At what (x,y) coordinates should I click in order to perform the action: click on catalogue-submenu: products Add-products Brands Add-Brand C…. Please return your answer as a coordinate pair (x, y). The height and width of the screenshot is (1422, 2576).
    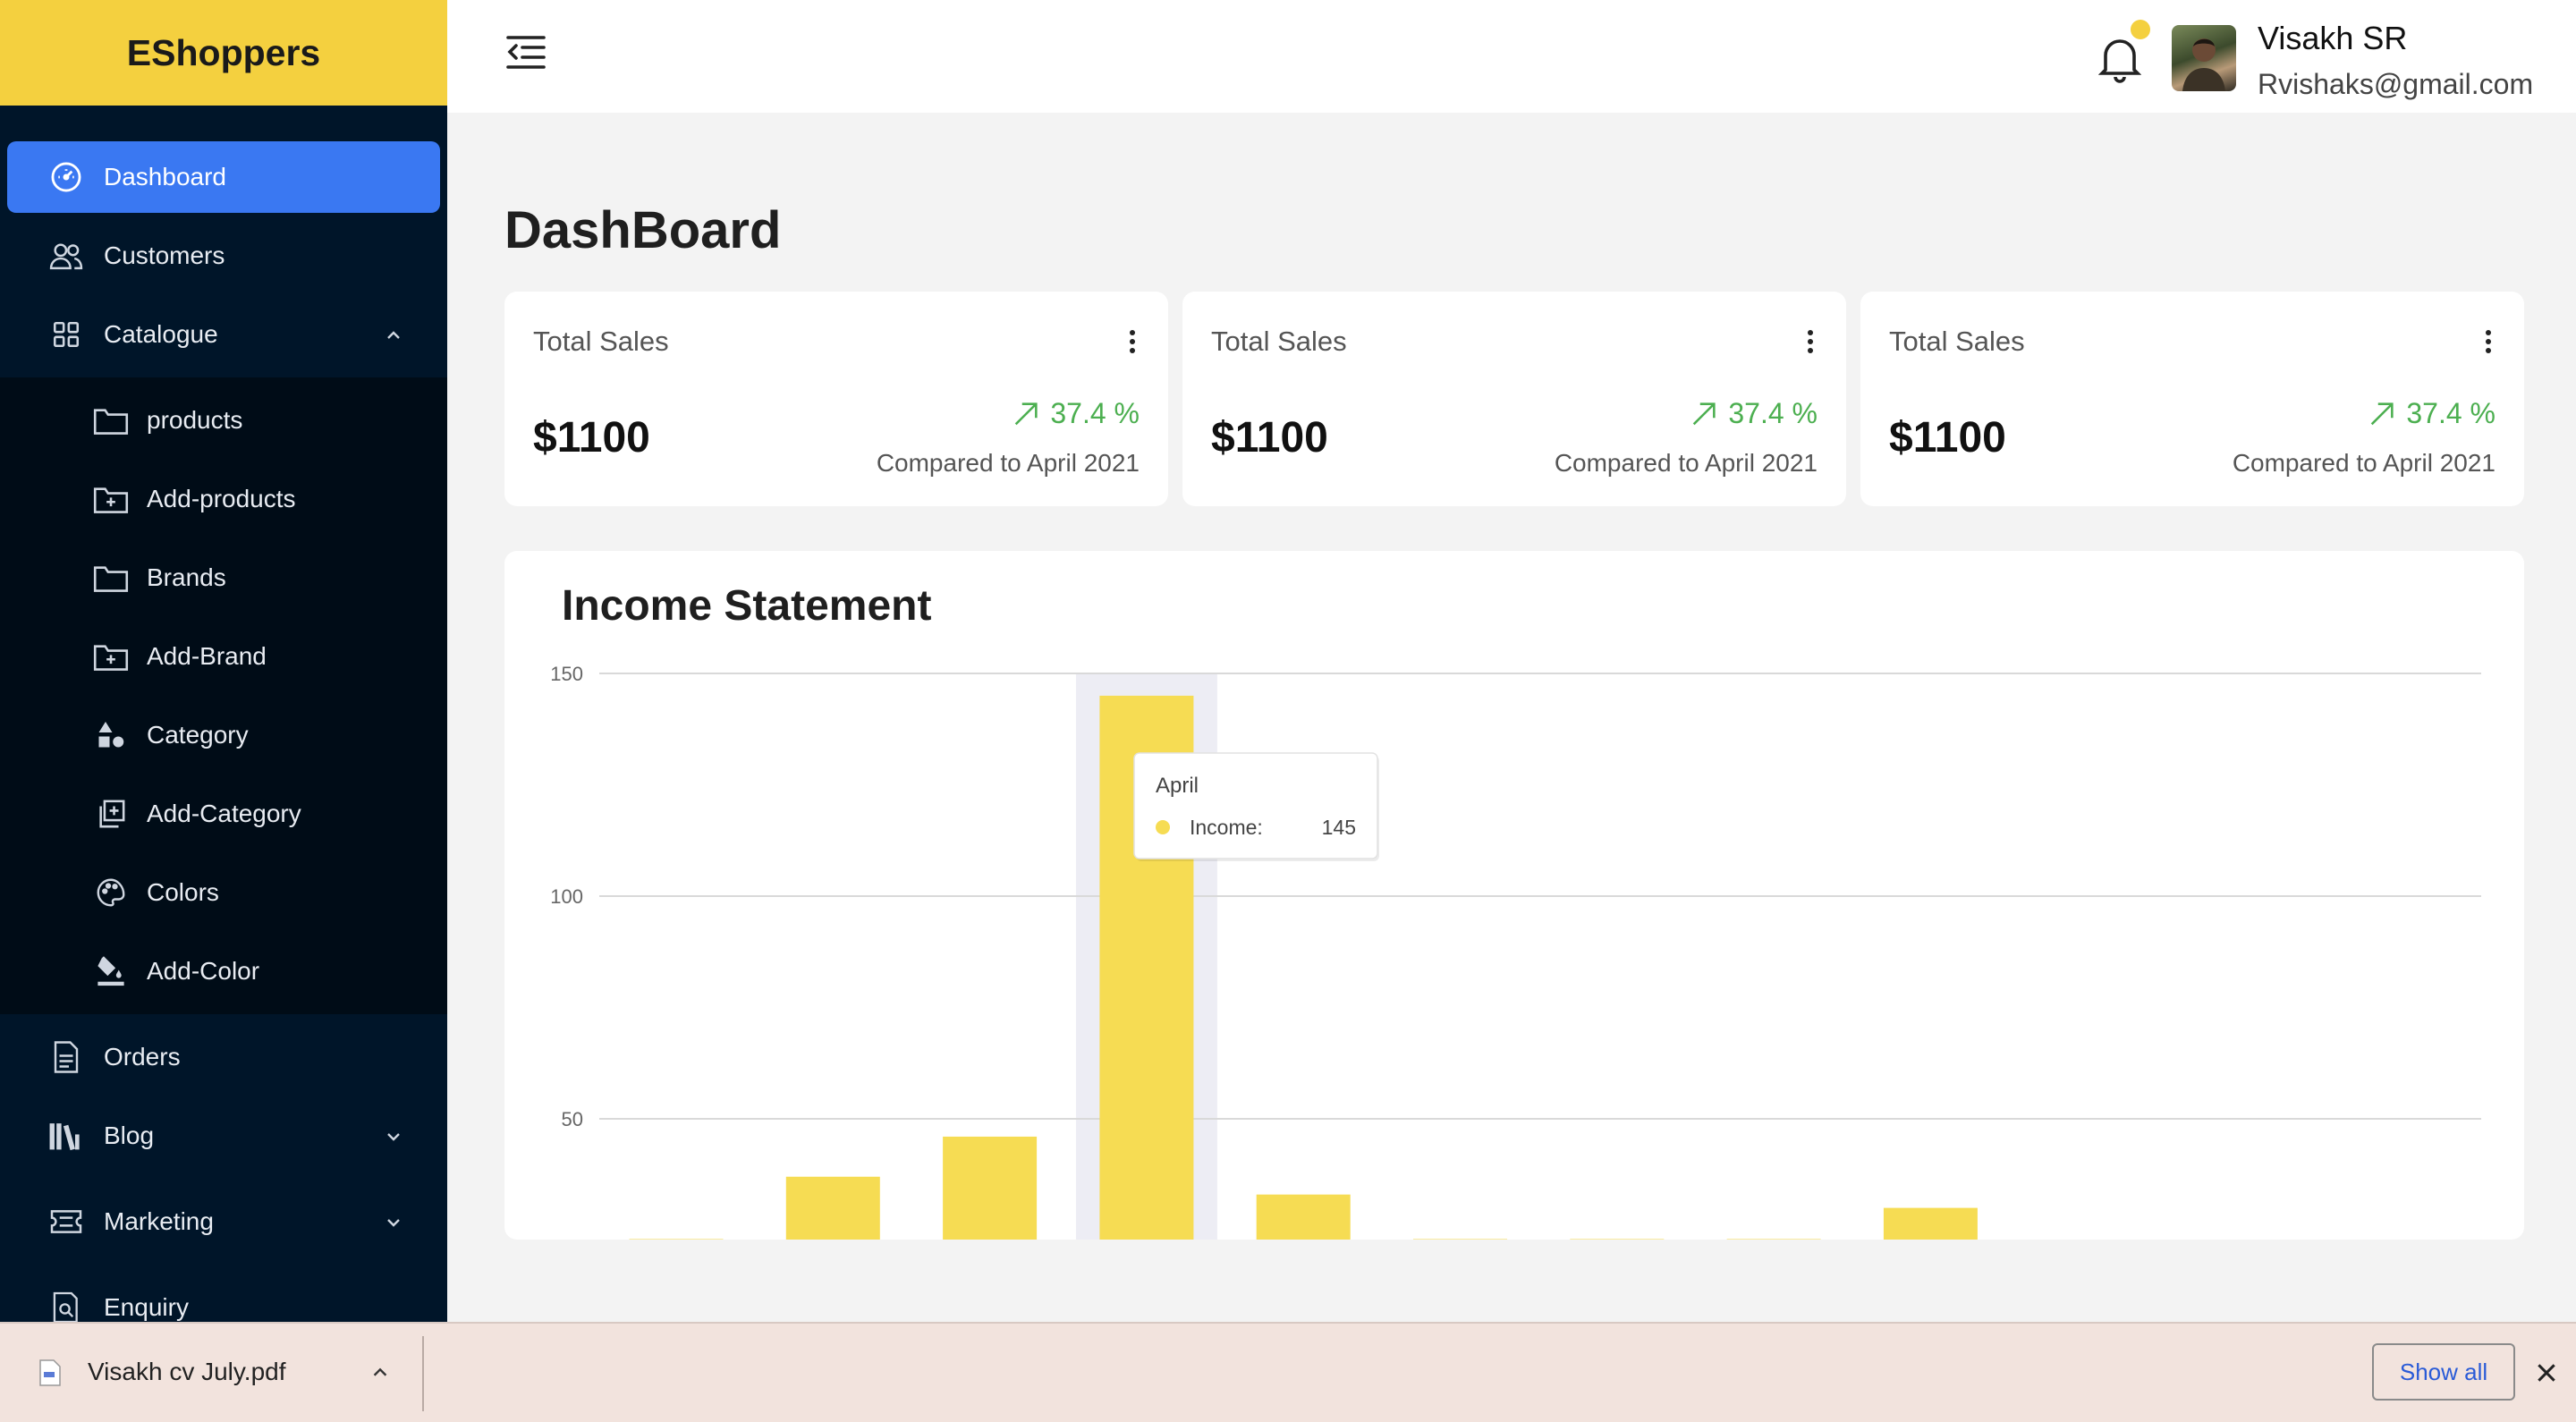
    Looking at the image, I should click on (223, 695).